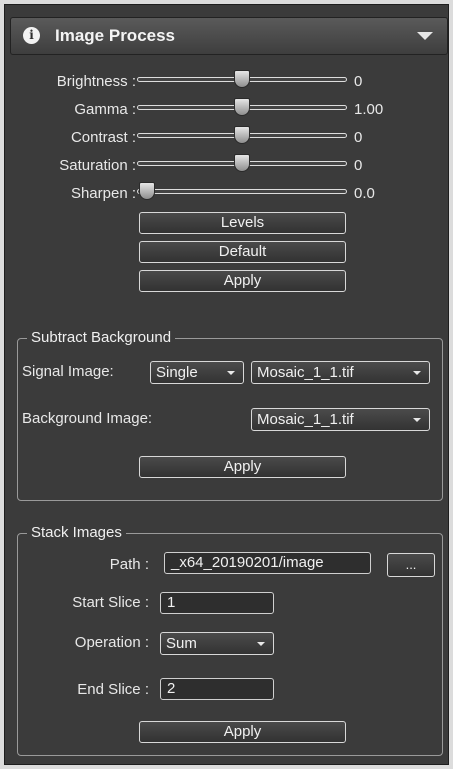 The height and width of the screenshot is (769, 453). What do you see at coordinates (111, 642) in the screenshot?
I see `operation-label: Operation :` at bounding box center [111, 642].